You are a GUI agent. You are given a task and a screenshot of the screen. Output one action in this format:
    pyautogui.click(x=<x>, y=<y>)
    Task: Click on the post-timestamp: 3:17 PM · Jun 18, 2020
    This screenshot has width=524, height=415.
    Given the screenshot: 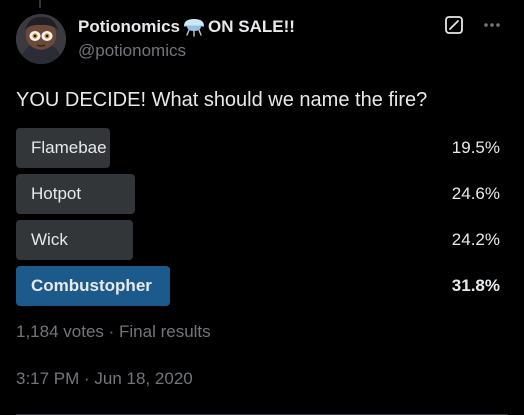 What is the action you would take?
    pyautogui.click(x=104, y=379)
    